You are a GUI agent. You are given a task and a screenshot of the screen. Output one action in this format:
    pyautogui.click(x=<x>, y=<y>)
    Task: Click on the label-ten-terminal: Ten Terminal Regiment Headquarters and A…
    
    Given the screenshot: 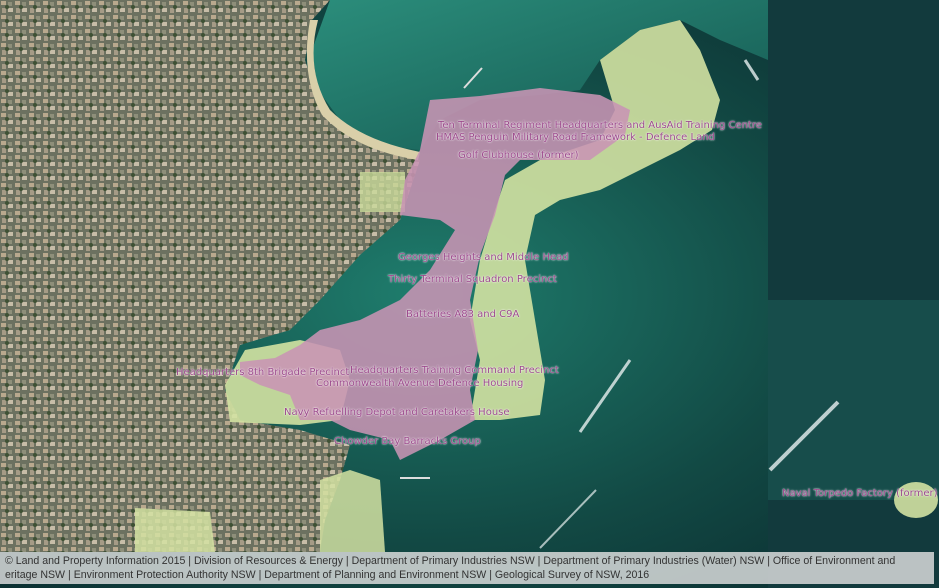 What is the action you would take?
    pyautogui.click(x=600, y=125)
    